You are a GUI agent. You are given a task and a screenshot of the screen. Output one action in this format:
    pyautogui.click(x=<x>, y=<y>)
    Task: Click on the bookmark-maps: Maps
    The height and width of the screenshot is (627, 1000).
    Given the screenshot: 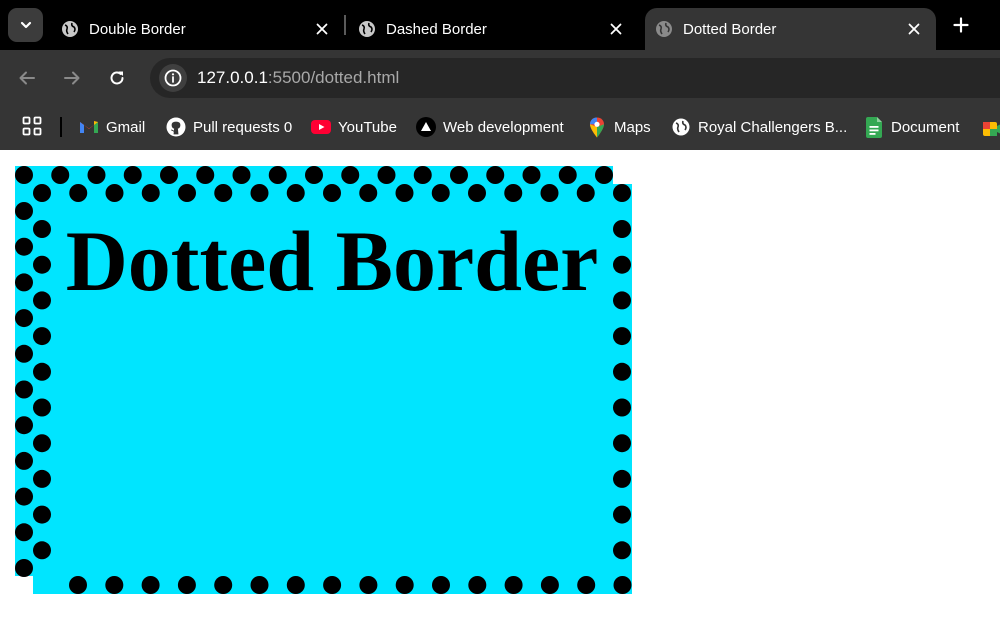 What is the action you would take?
    pyautogui.click(x=619, y=127)
    